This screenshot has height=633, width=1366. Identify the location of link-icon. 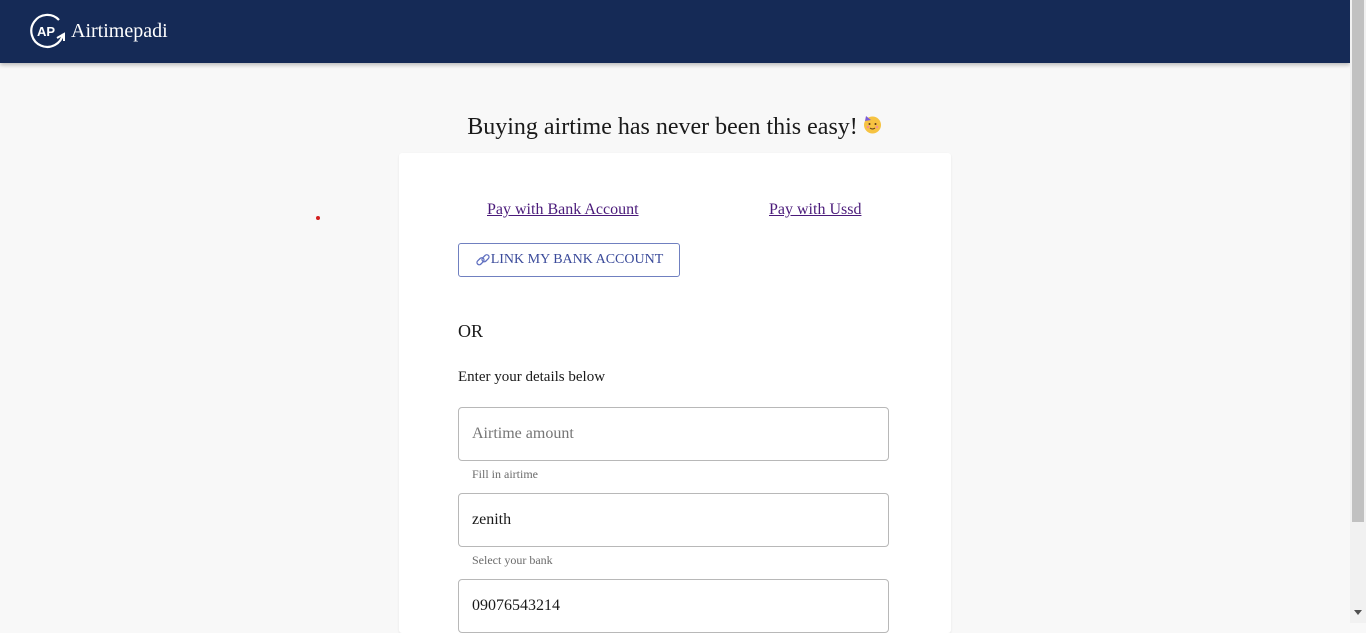
(483, 260).